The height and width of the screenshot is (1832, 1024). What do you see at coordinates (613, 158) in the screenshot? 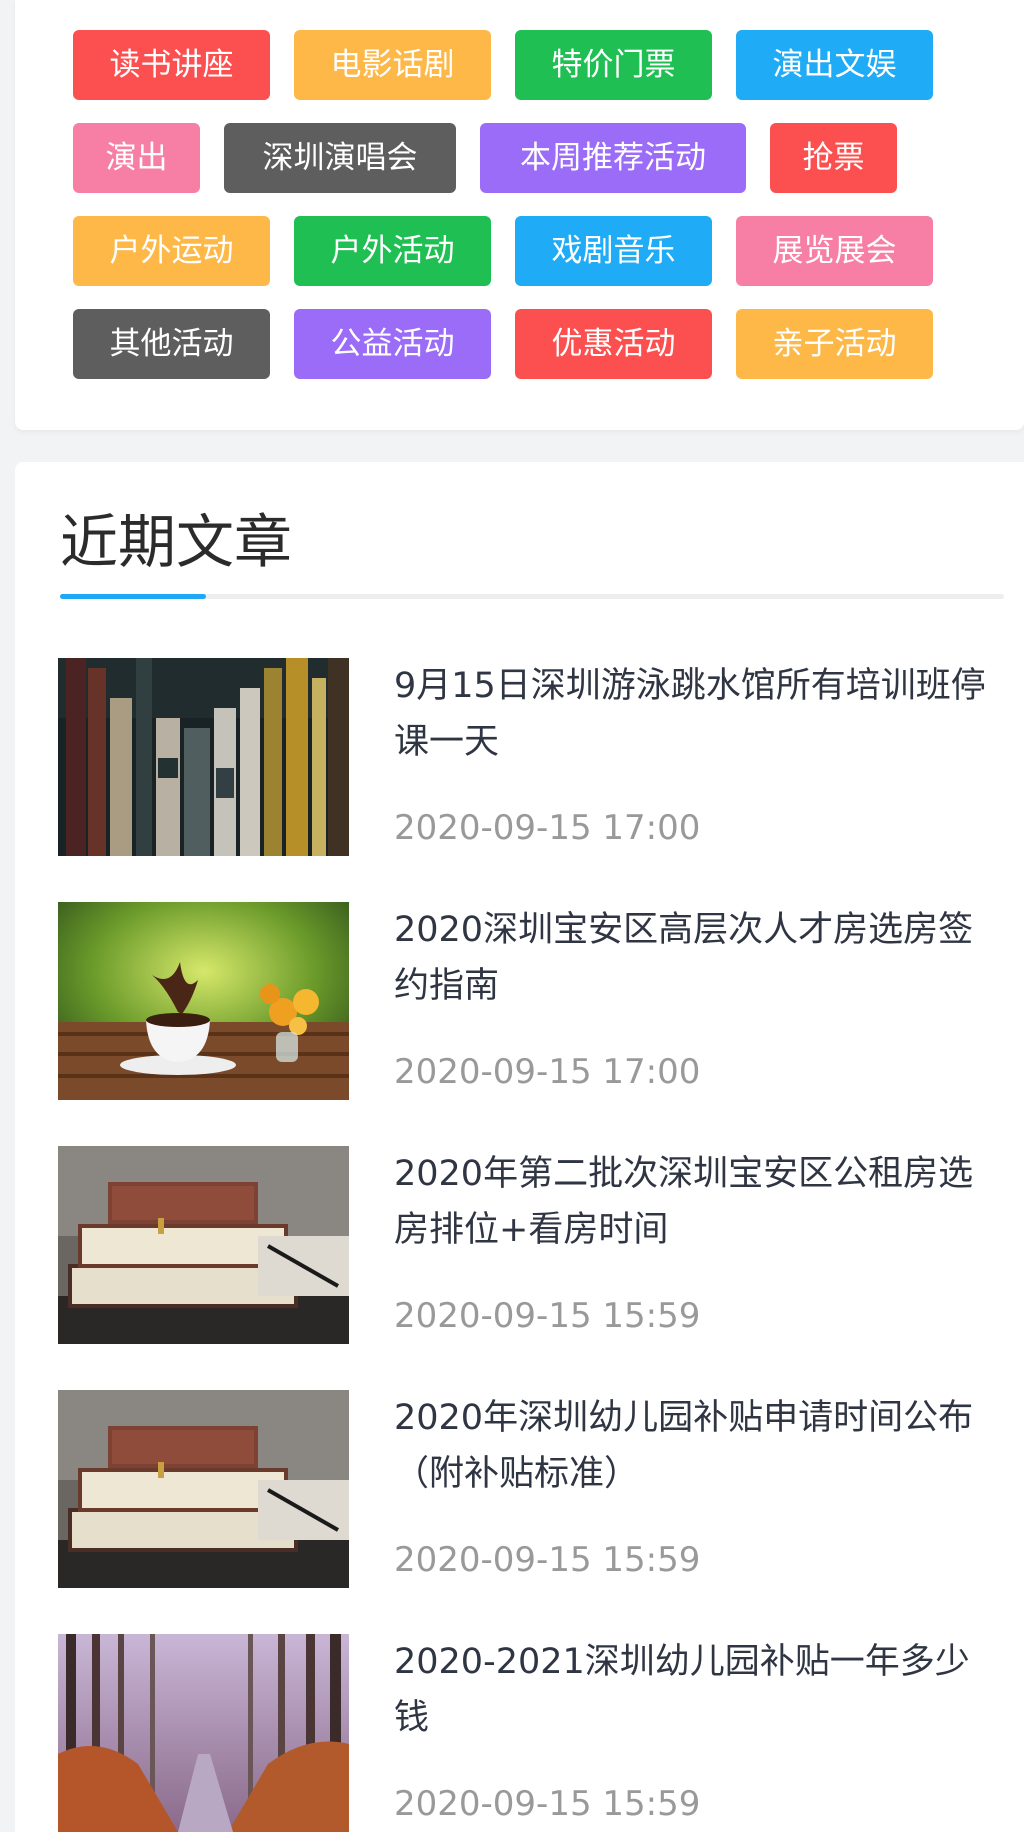
I see `tag-weekly-recommended: 本周推荐活动` at bounding box center [613, 158].